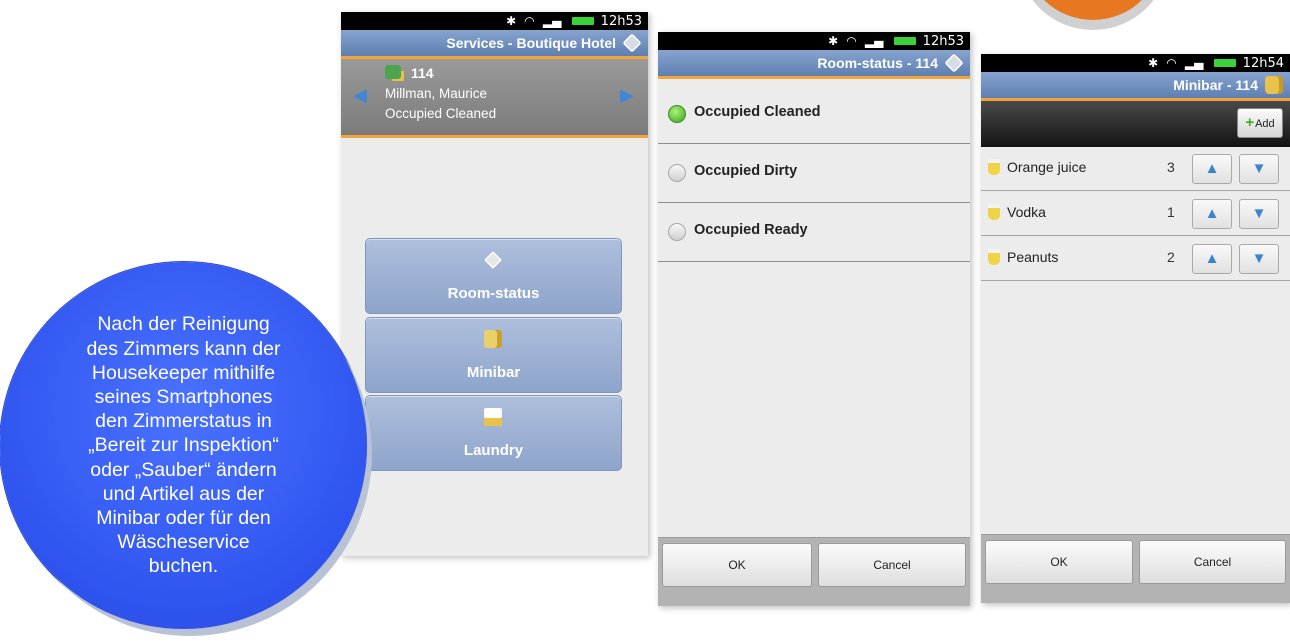  I want to click on room-status-title-bar: Room-status - 114, so click(814, 64).